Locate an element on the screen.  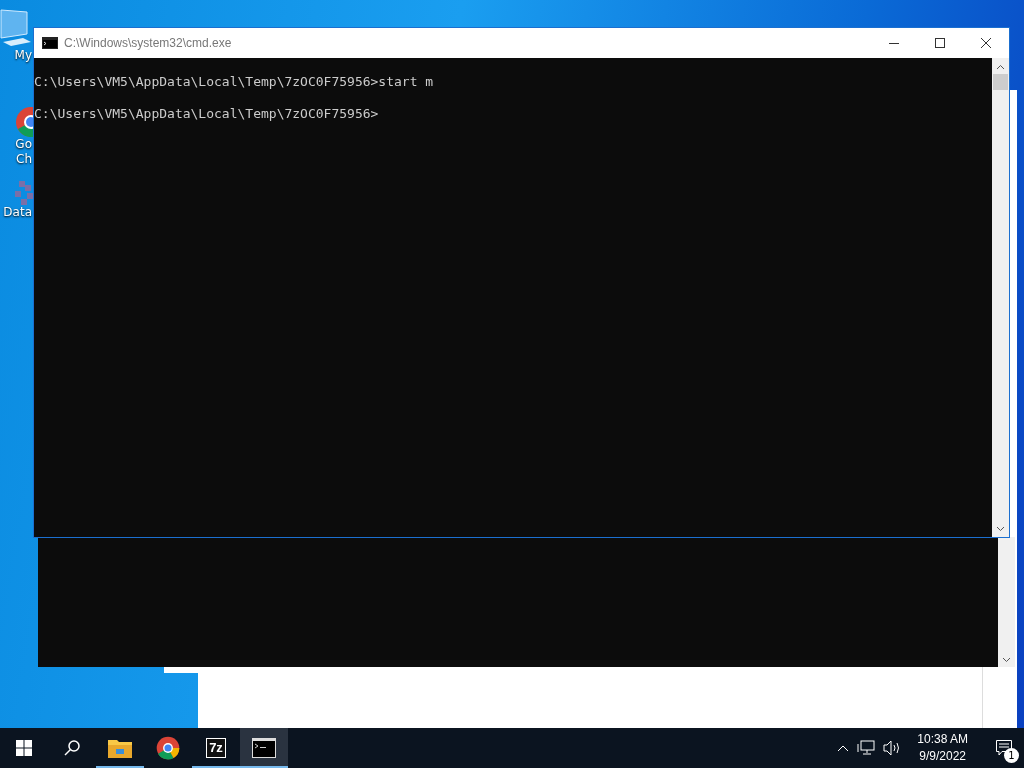
icon-label: My is located at coordinates (23, 55).